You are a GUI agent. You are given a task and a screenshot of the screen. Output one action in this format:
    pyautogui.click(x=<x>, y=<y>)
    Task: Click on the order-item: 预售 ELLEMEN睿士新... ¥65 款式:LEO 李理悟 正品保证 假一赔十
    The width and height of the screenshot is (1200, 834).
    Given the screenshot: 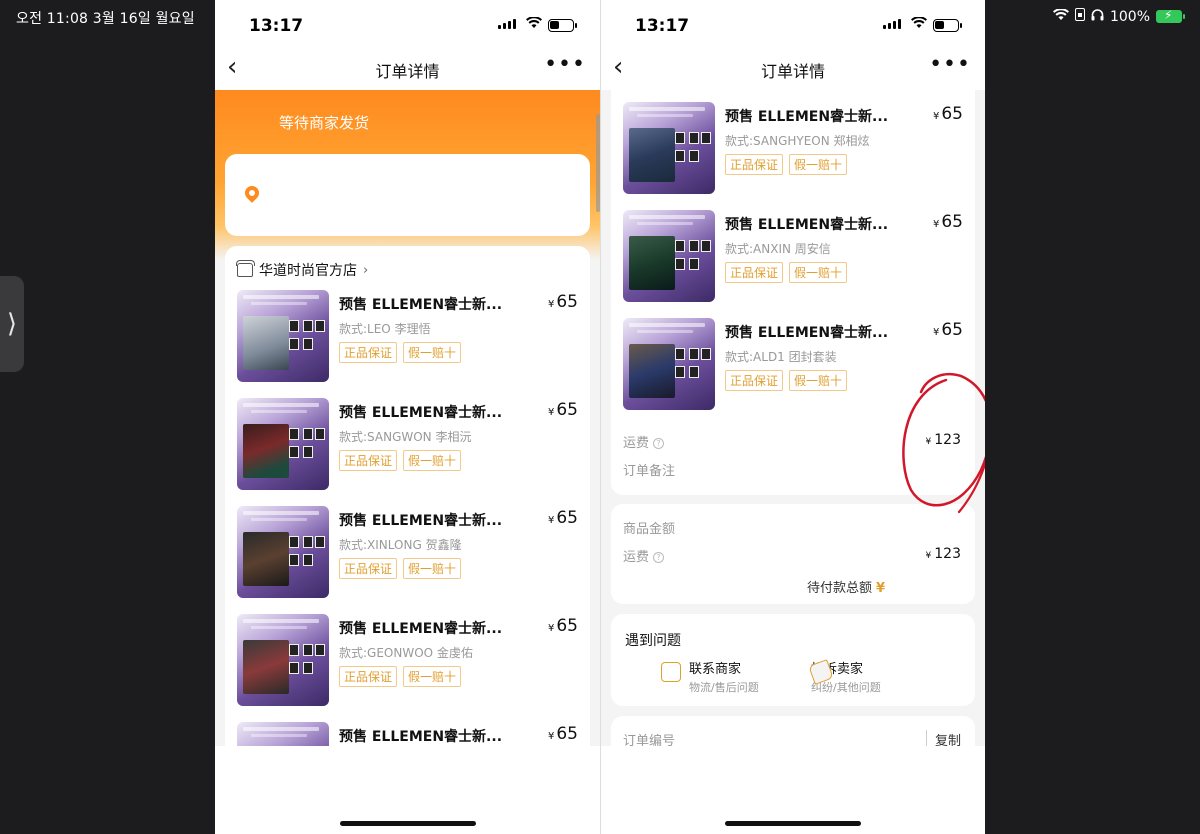 What is the action you would take?
    pyautogui.click(x=408, y=336)
    